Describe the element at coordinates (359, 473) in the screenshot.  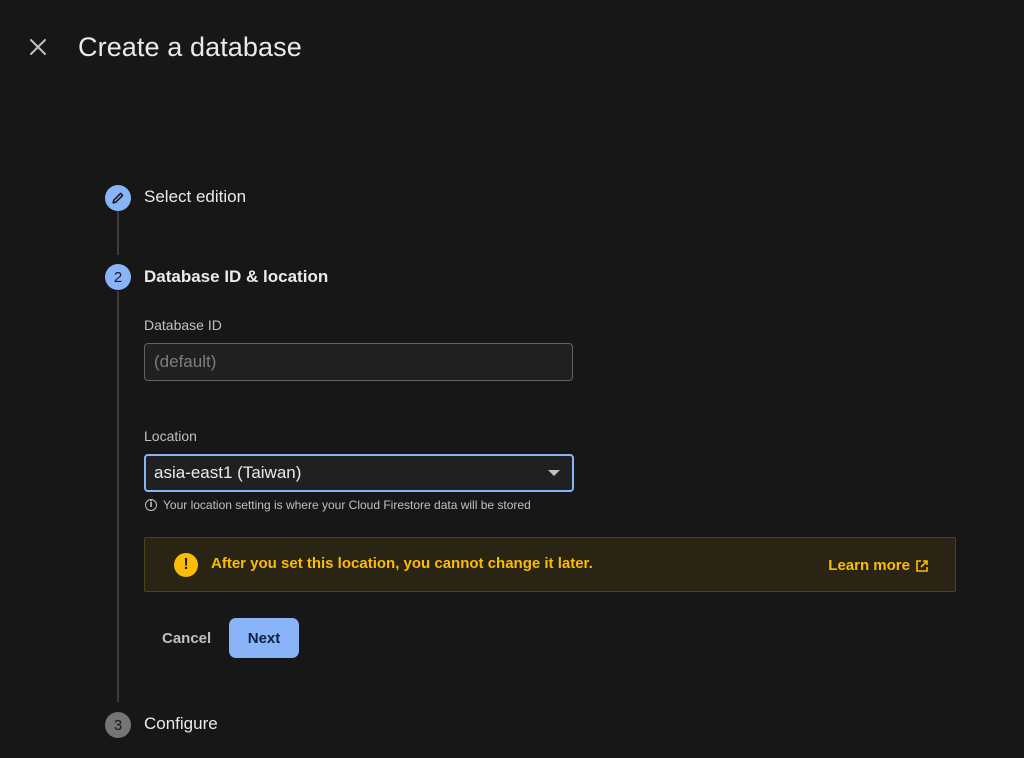
I see `location-select: asia-east1 (Taiwan)` at that location.